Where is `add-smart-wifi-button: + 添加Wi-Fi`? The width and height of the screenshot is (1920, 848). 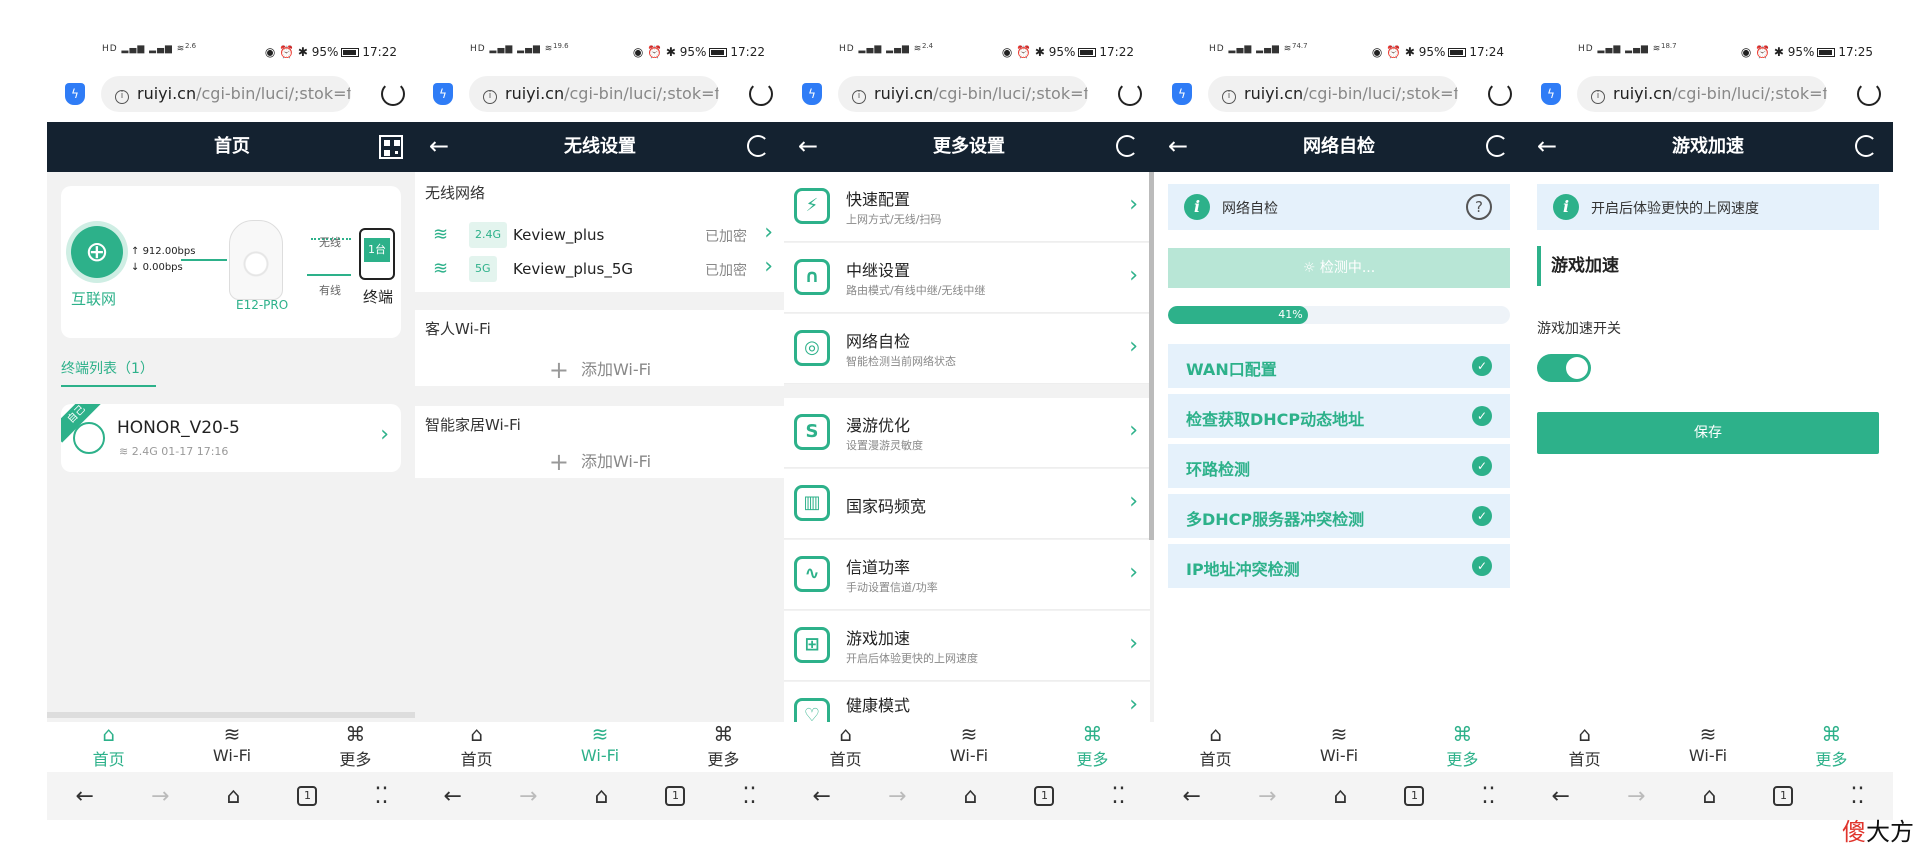
add-smart-wifi-button: + 添加Wi-Fi is located at coordinates (600, 462).